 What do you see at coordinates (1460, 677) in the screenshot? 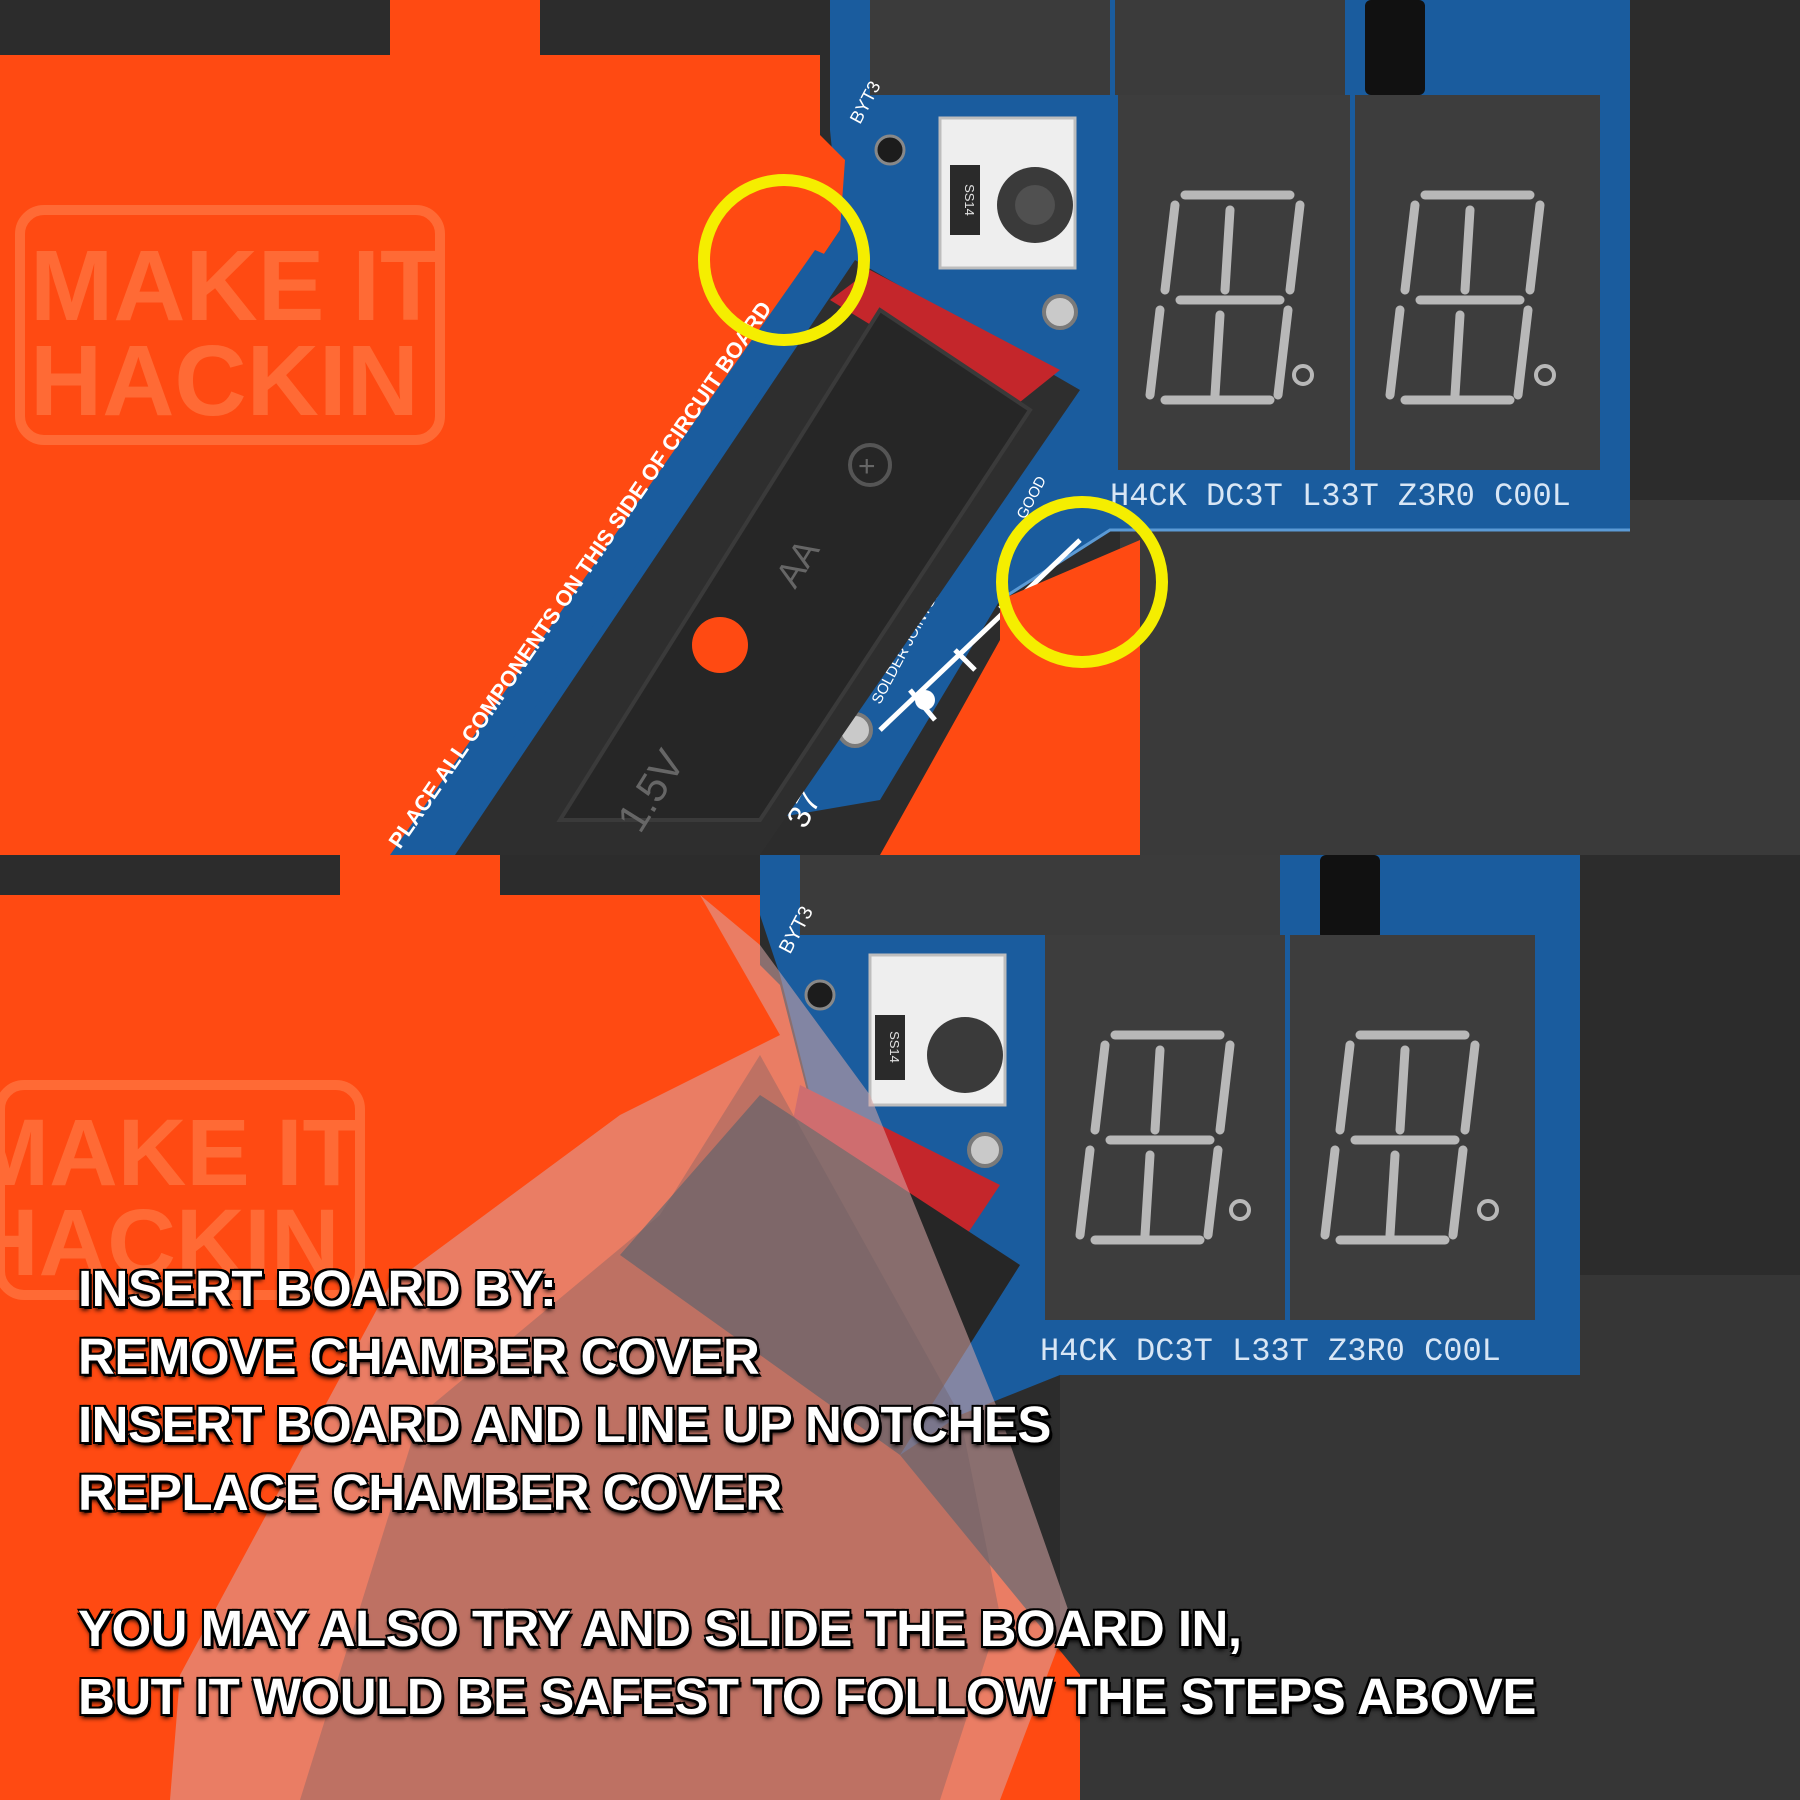
I see `table-highlight` at bounding box center [1460, 677].